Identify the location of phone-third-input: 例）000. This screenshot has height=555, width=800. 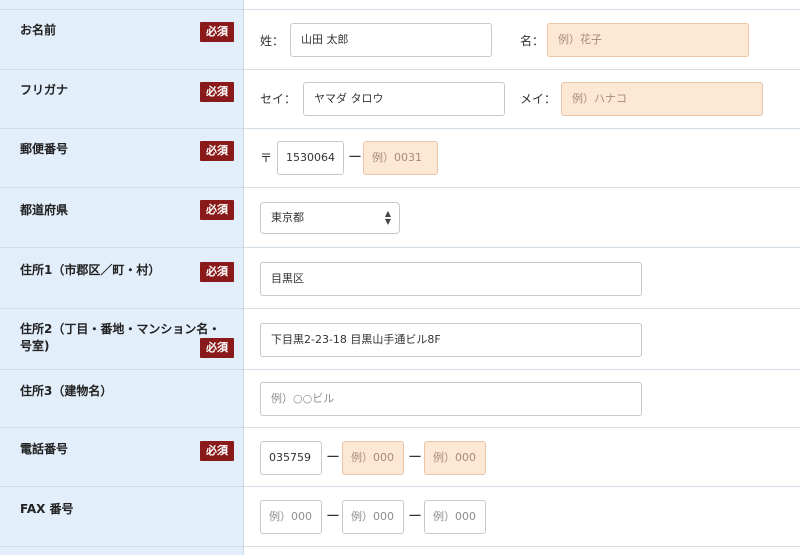
(455, 458).